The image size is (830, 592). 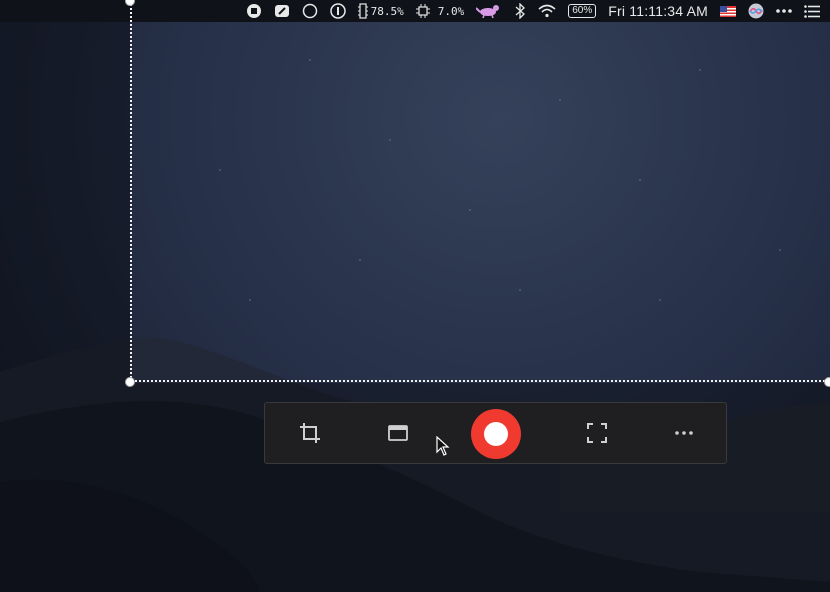 I want to click on fullscreen-icon, so click(x=597, y=433).